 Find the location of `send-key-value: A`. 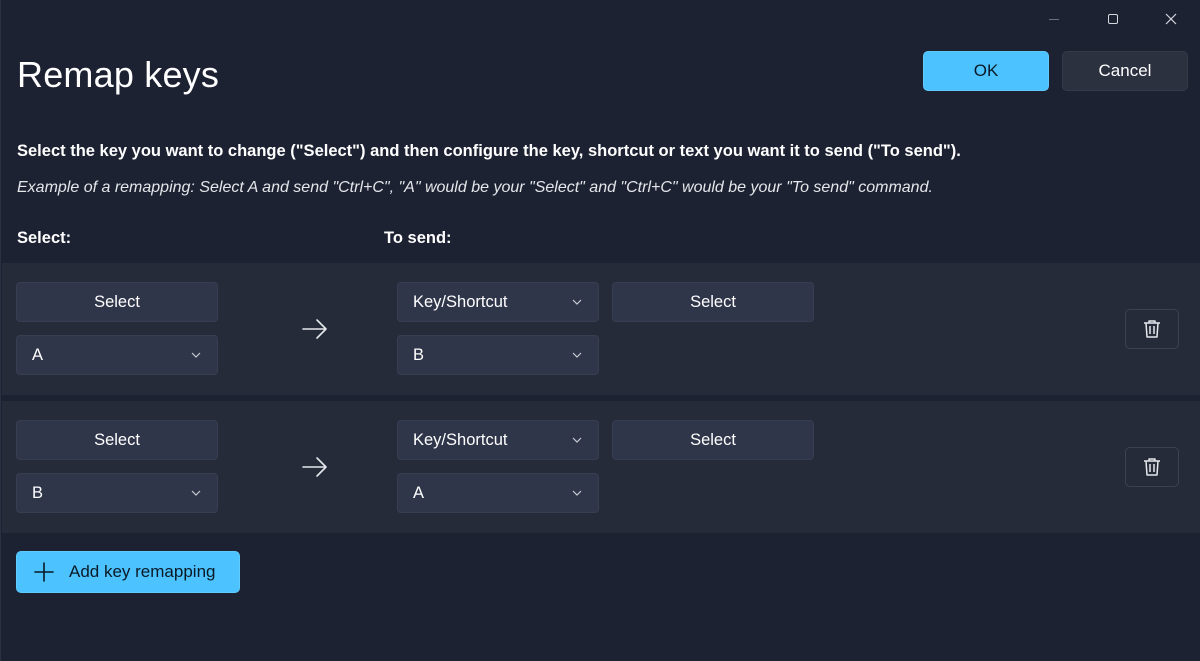

send-key-value: A is located at coordinates (419, 492).